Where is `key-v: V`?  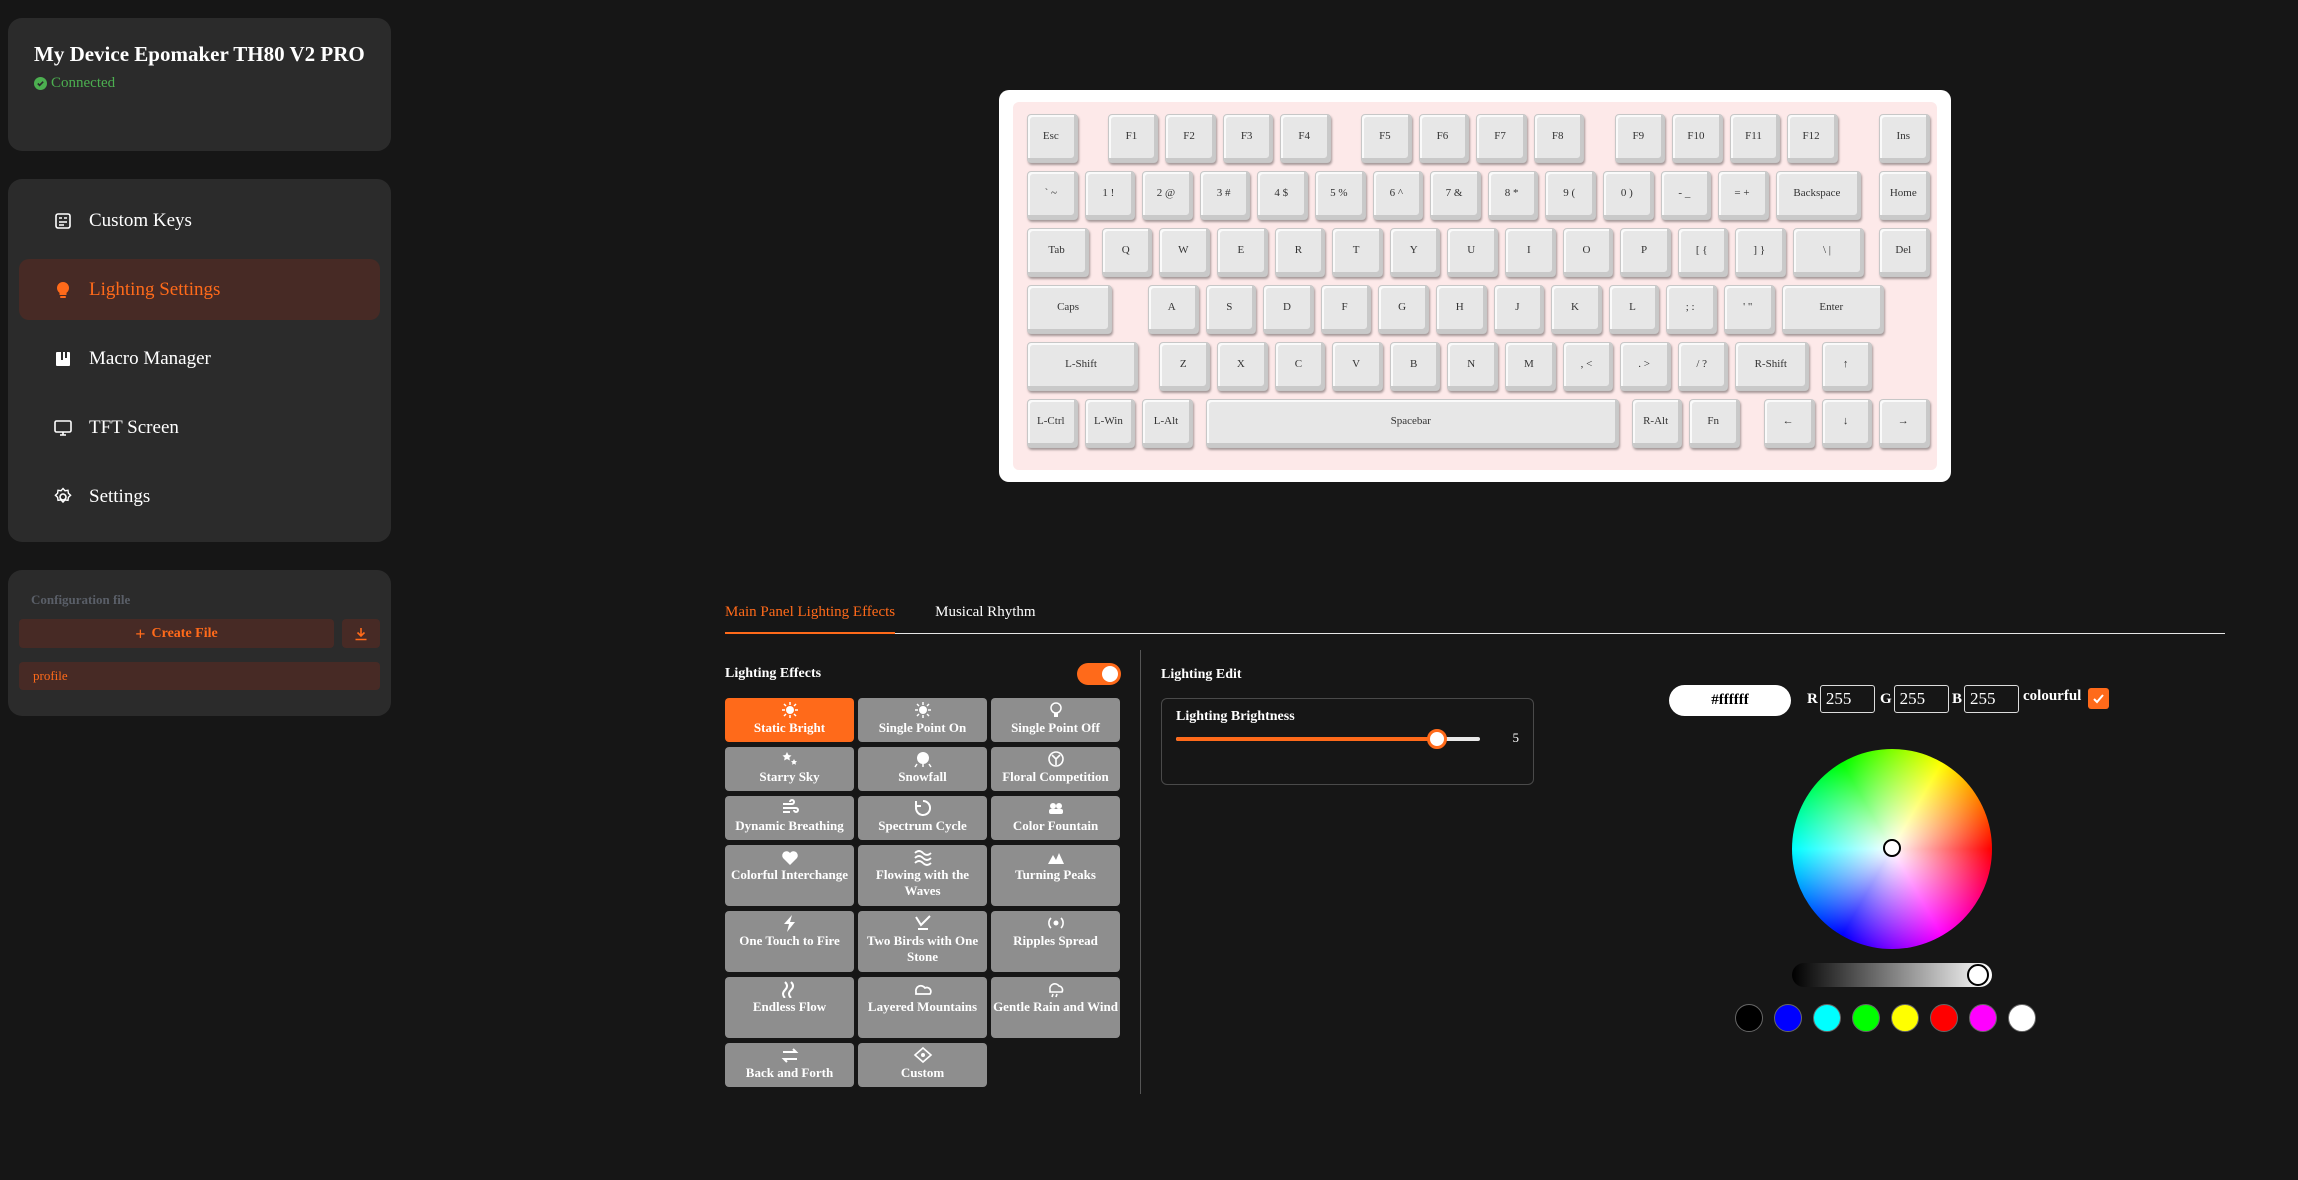
key-v: V is located at coordinates (1357, 366).